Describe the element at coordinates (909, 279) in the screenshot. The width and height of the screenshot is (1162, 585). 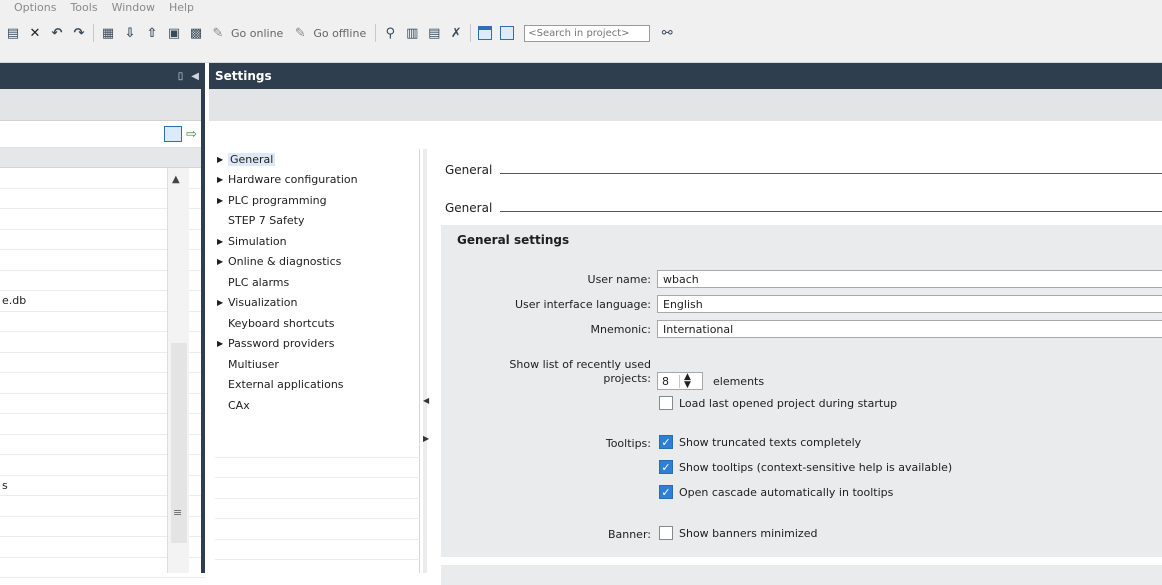
I see `user-name-field` at that location.